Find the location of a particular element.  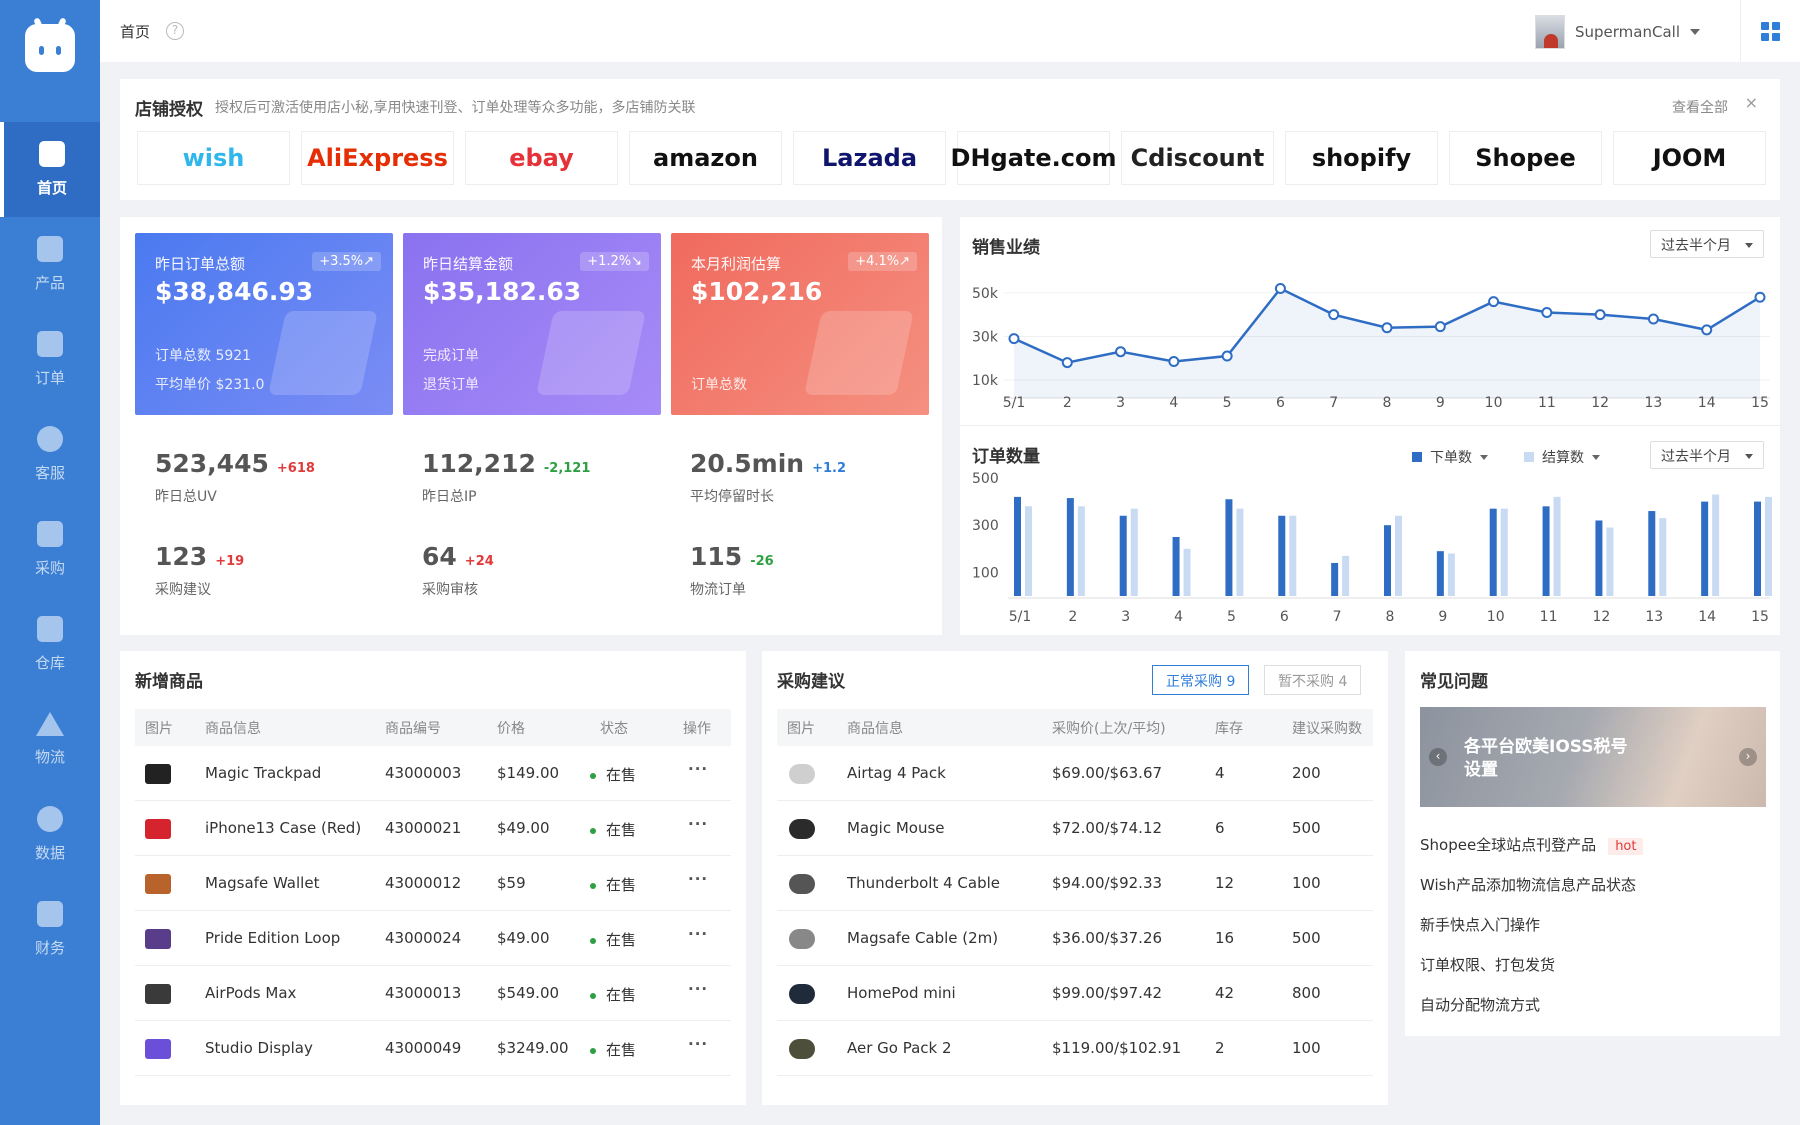

sidebar-item-3: 客服 is located at coordinates (50, 454).